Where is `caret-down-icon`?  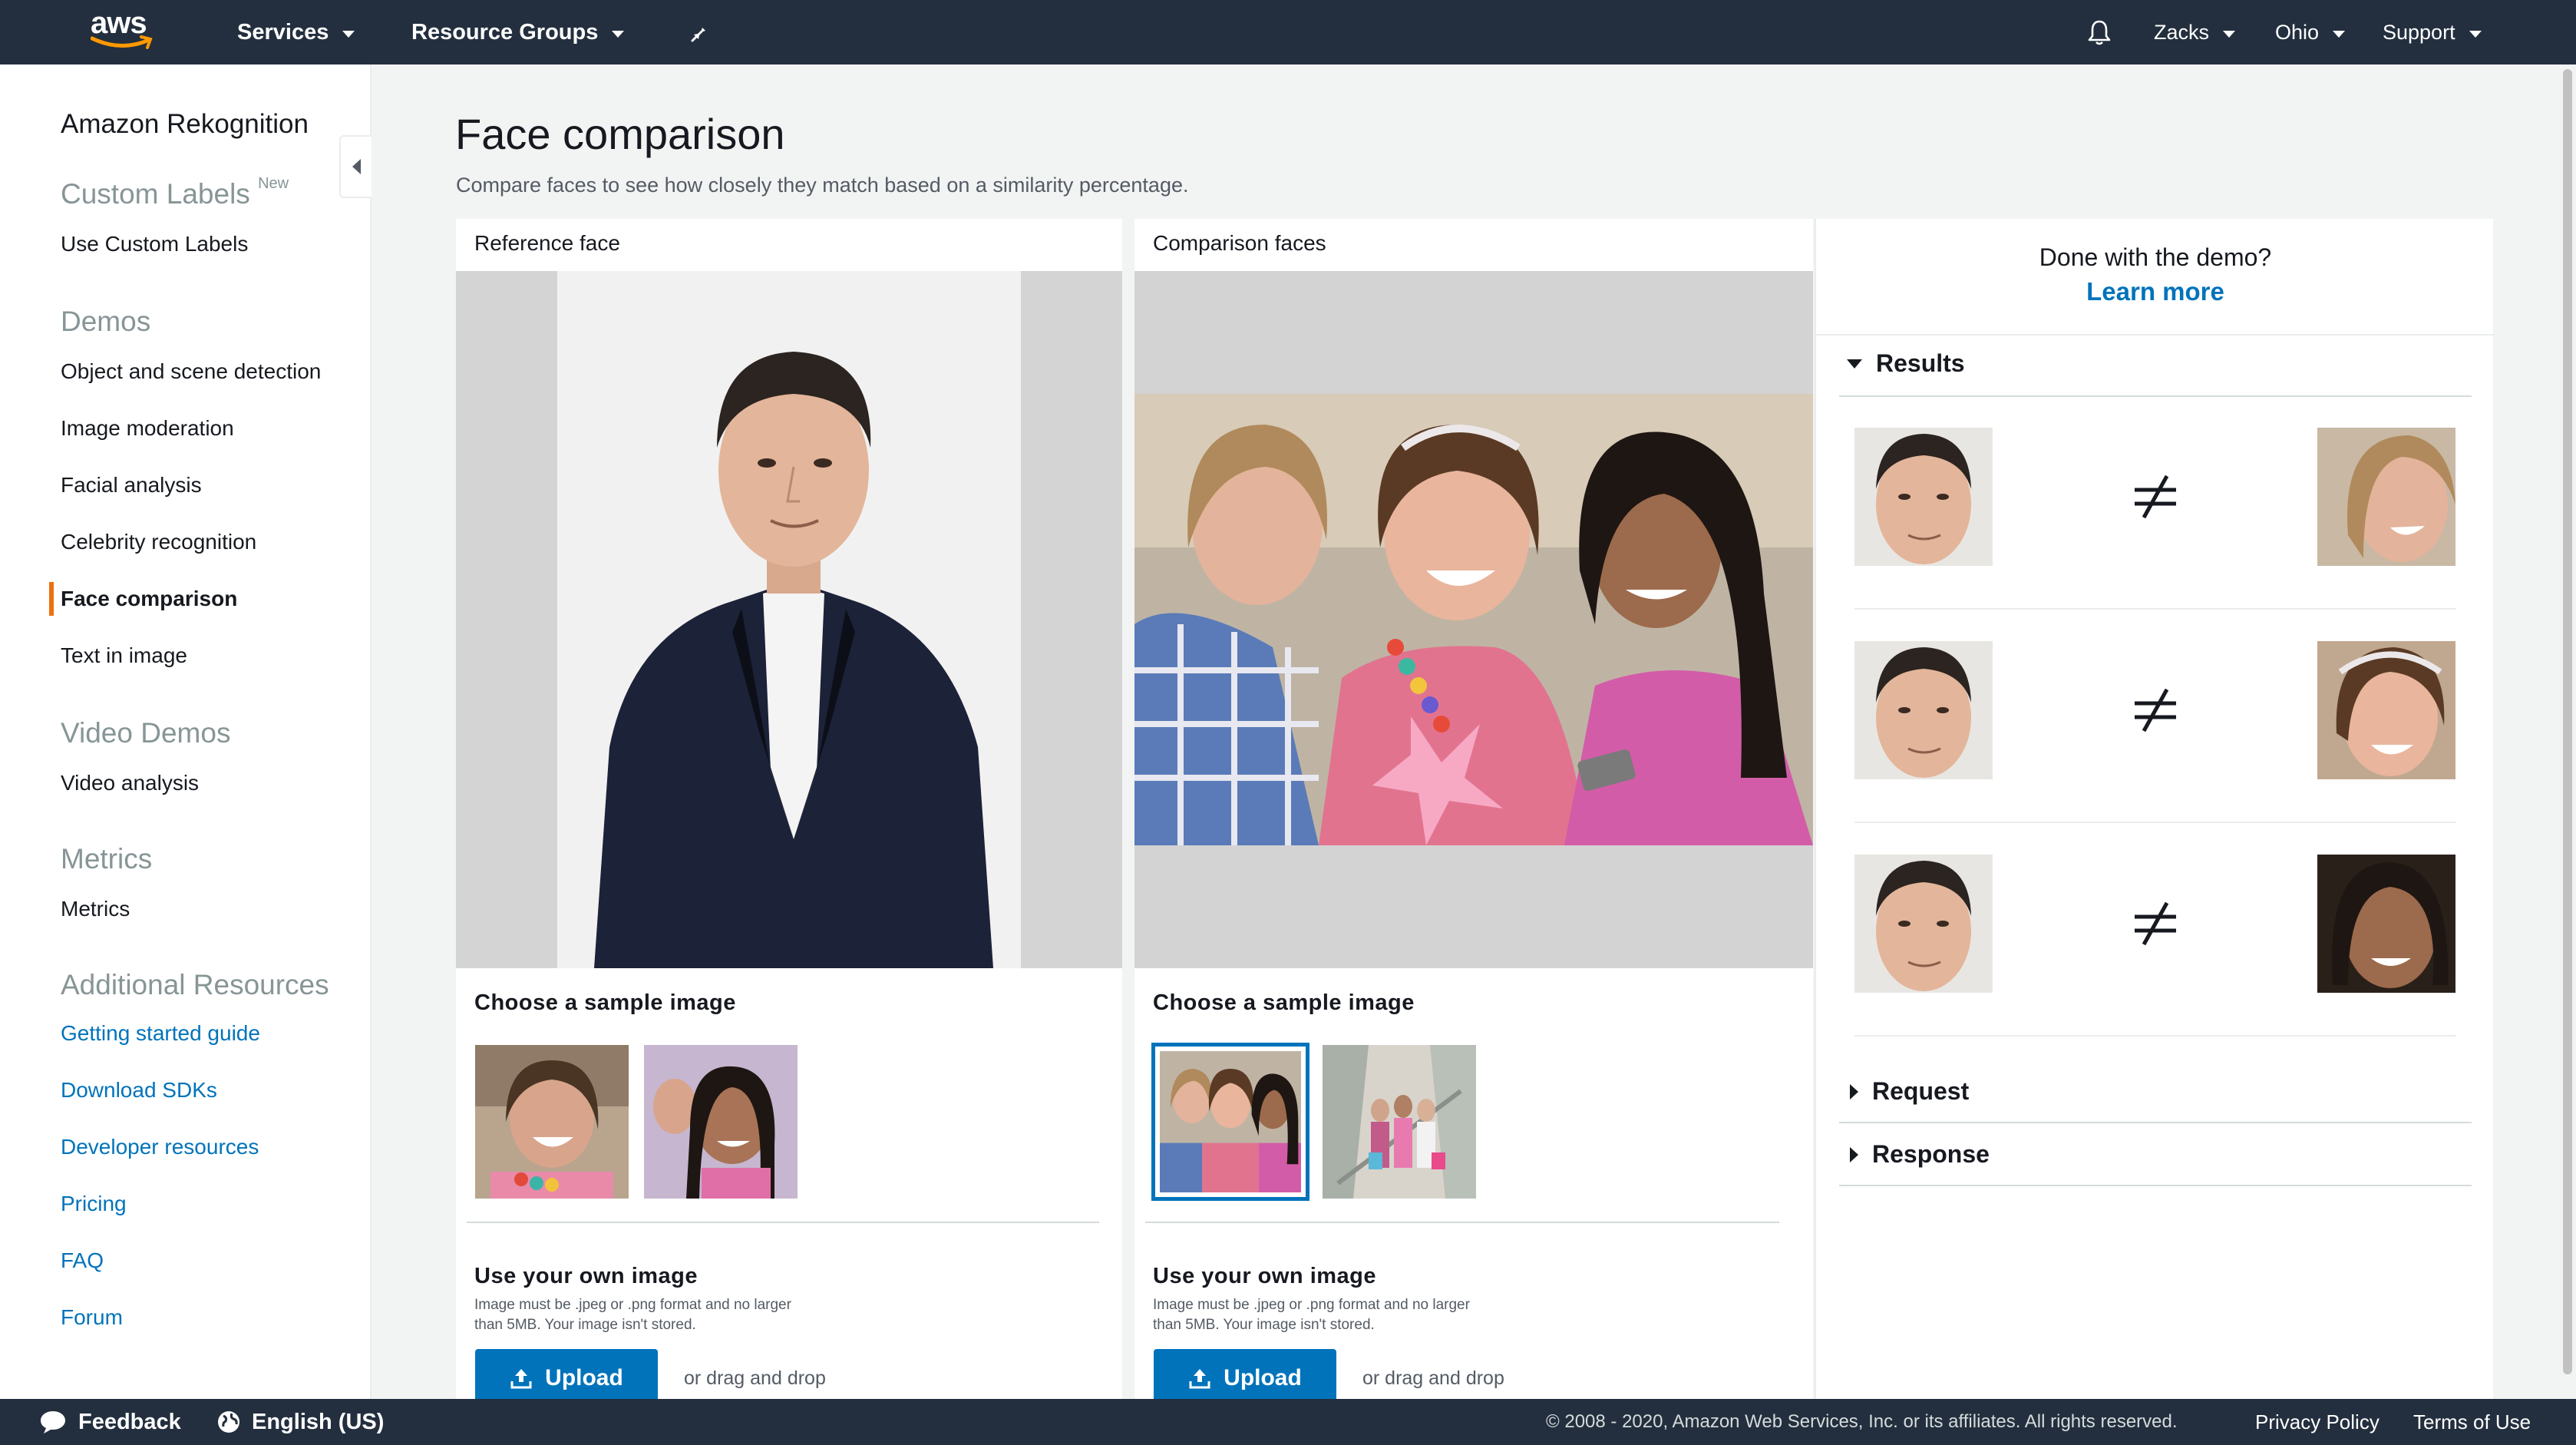 caret-down-icon is located at coordinates (1854, 364).